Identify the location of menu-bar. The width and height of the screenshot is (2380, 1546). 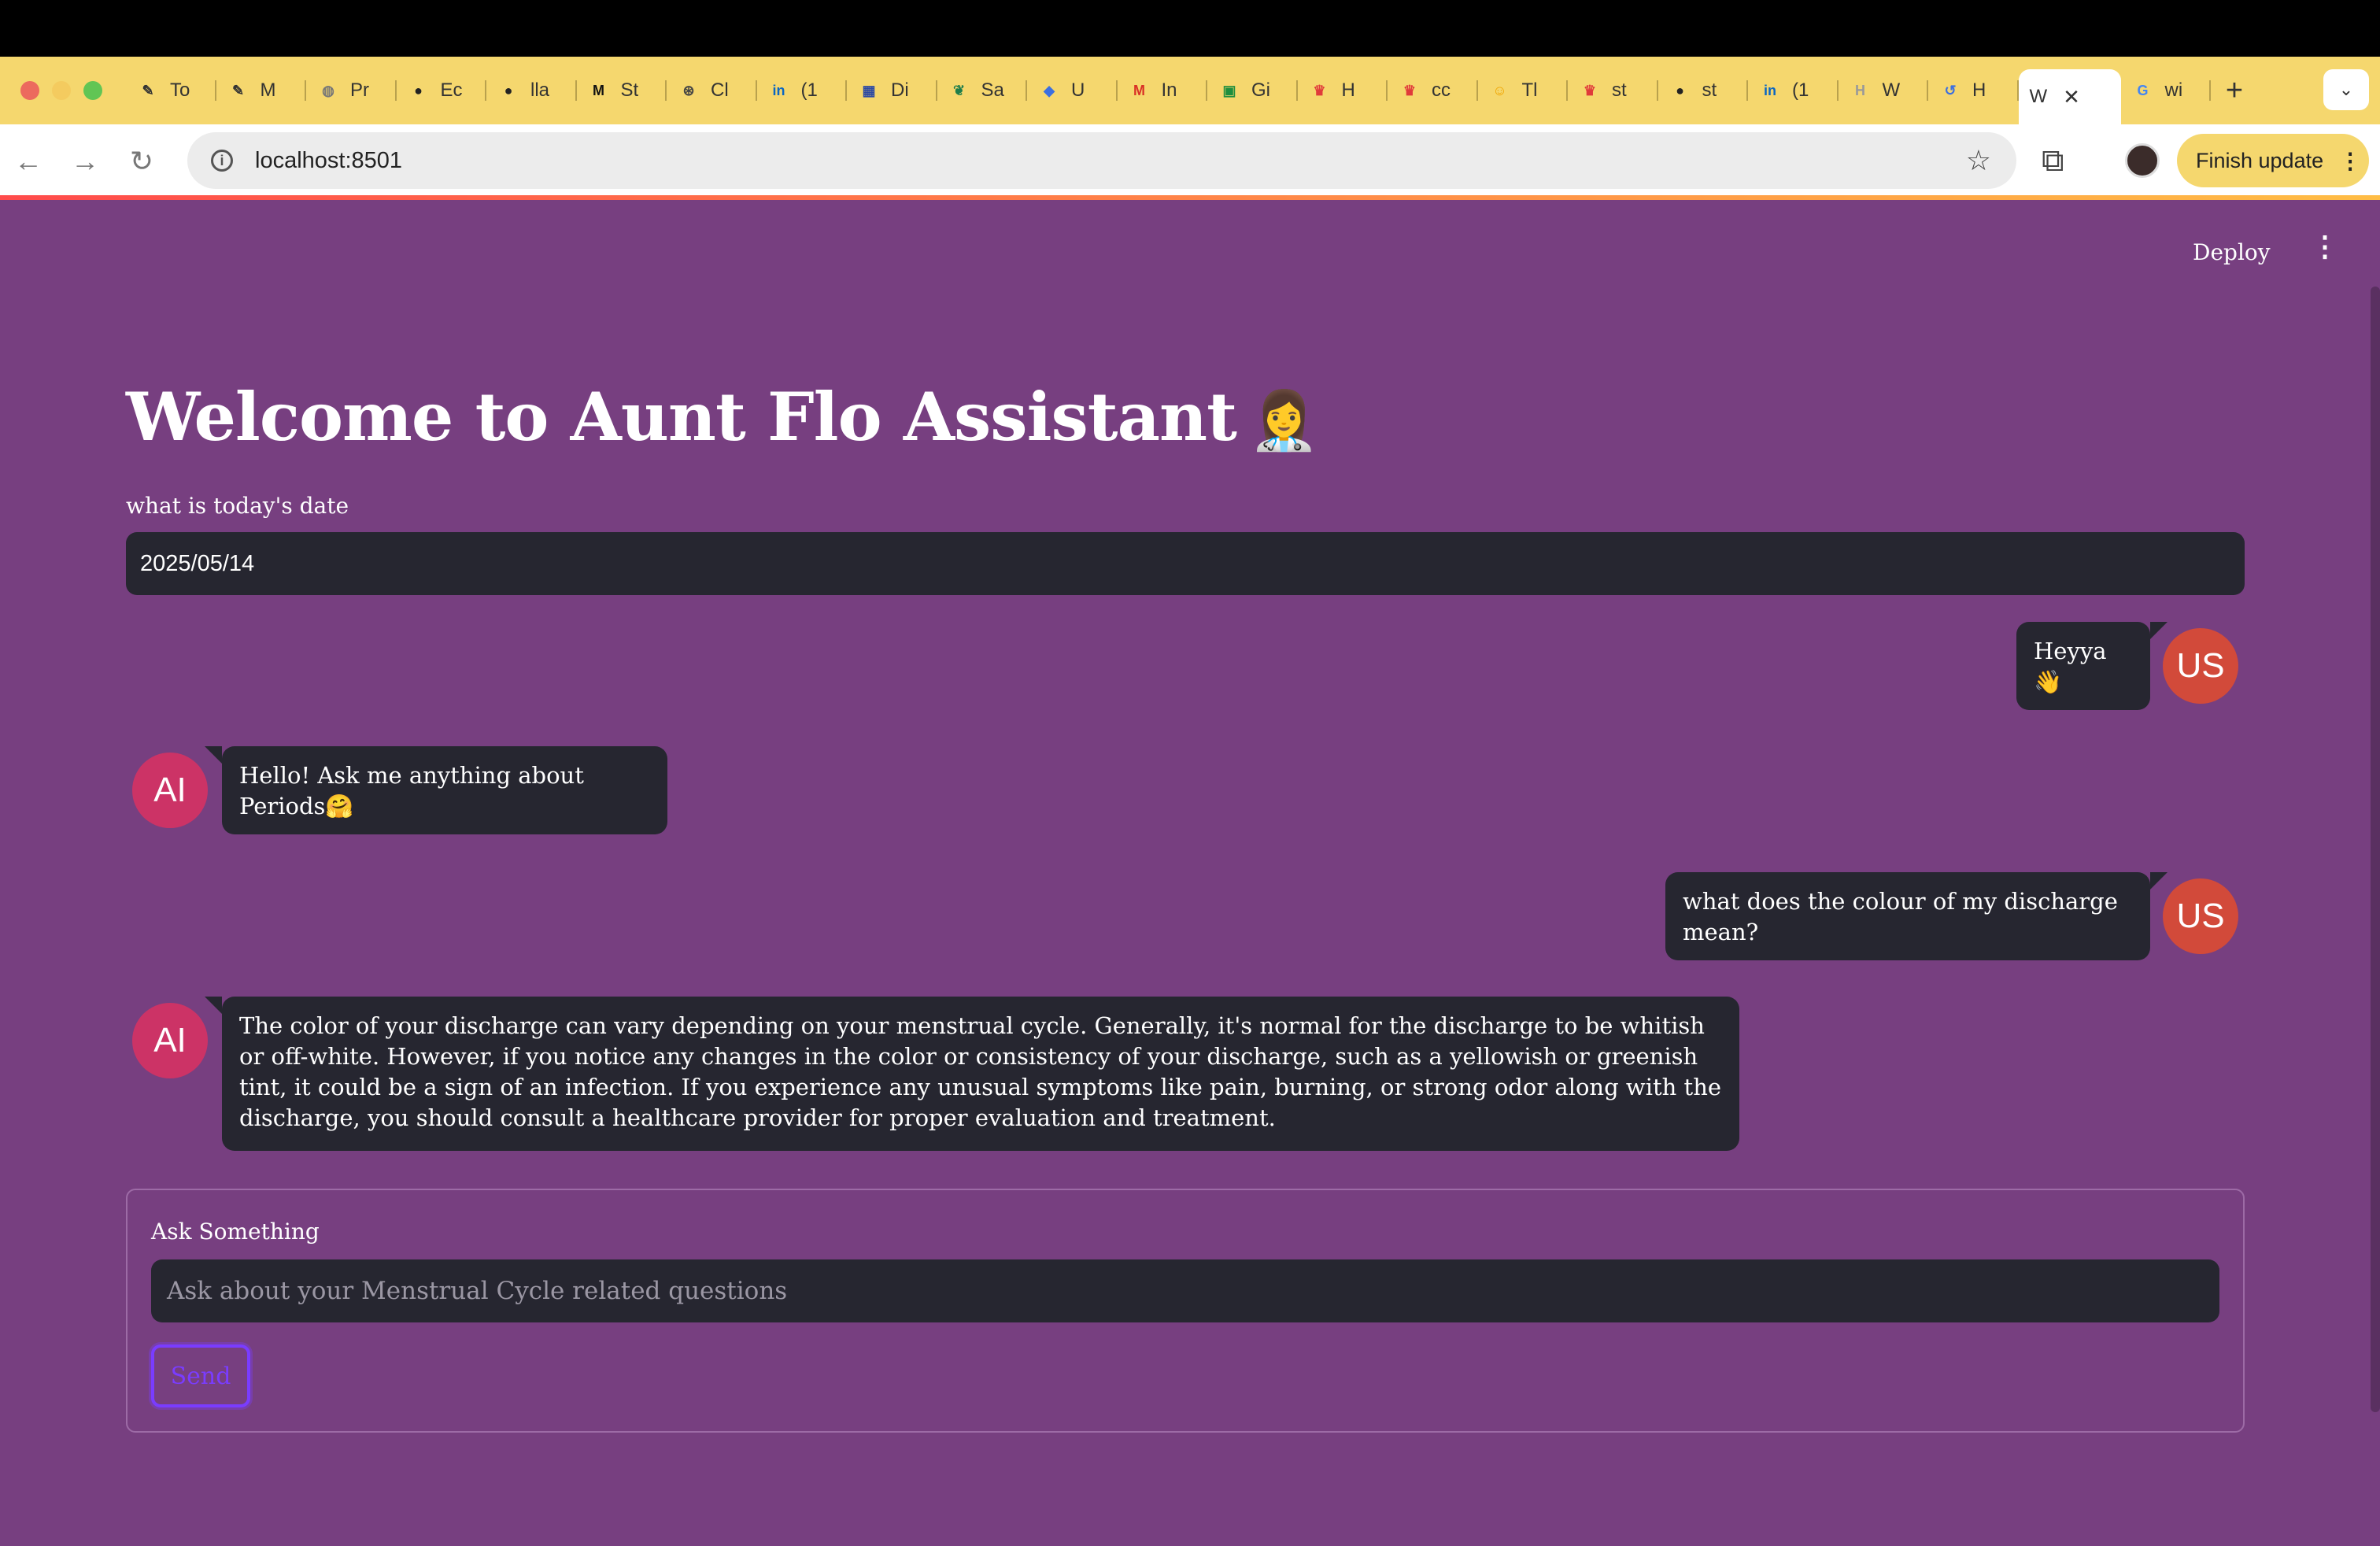
(1190, 28).